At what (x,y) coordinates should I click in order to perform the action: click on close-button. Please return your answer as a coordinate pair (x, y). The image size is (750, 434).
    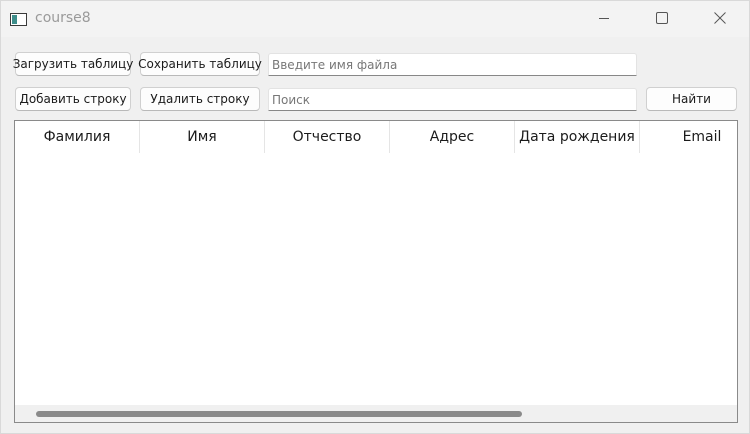
    Looking at the image, I should click on (720, 18).